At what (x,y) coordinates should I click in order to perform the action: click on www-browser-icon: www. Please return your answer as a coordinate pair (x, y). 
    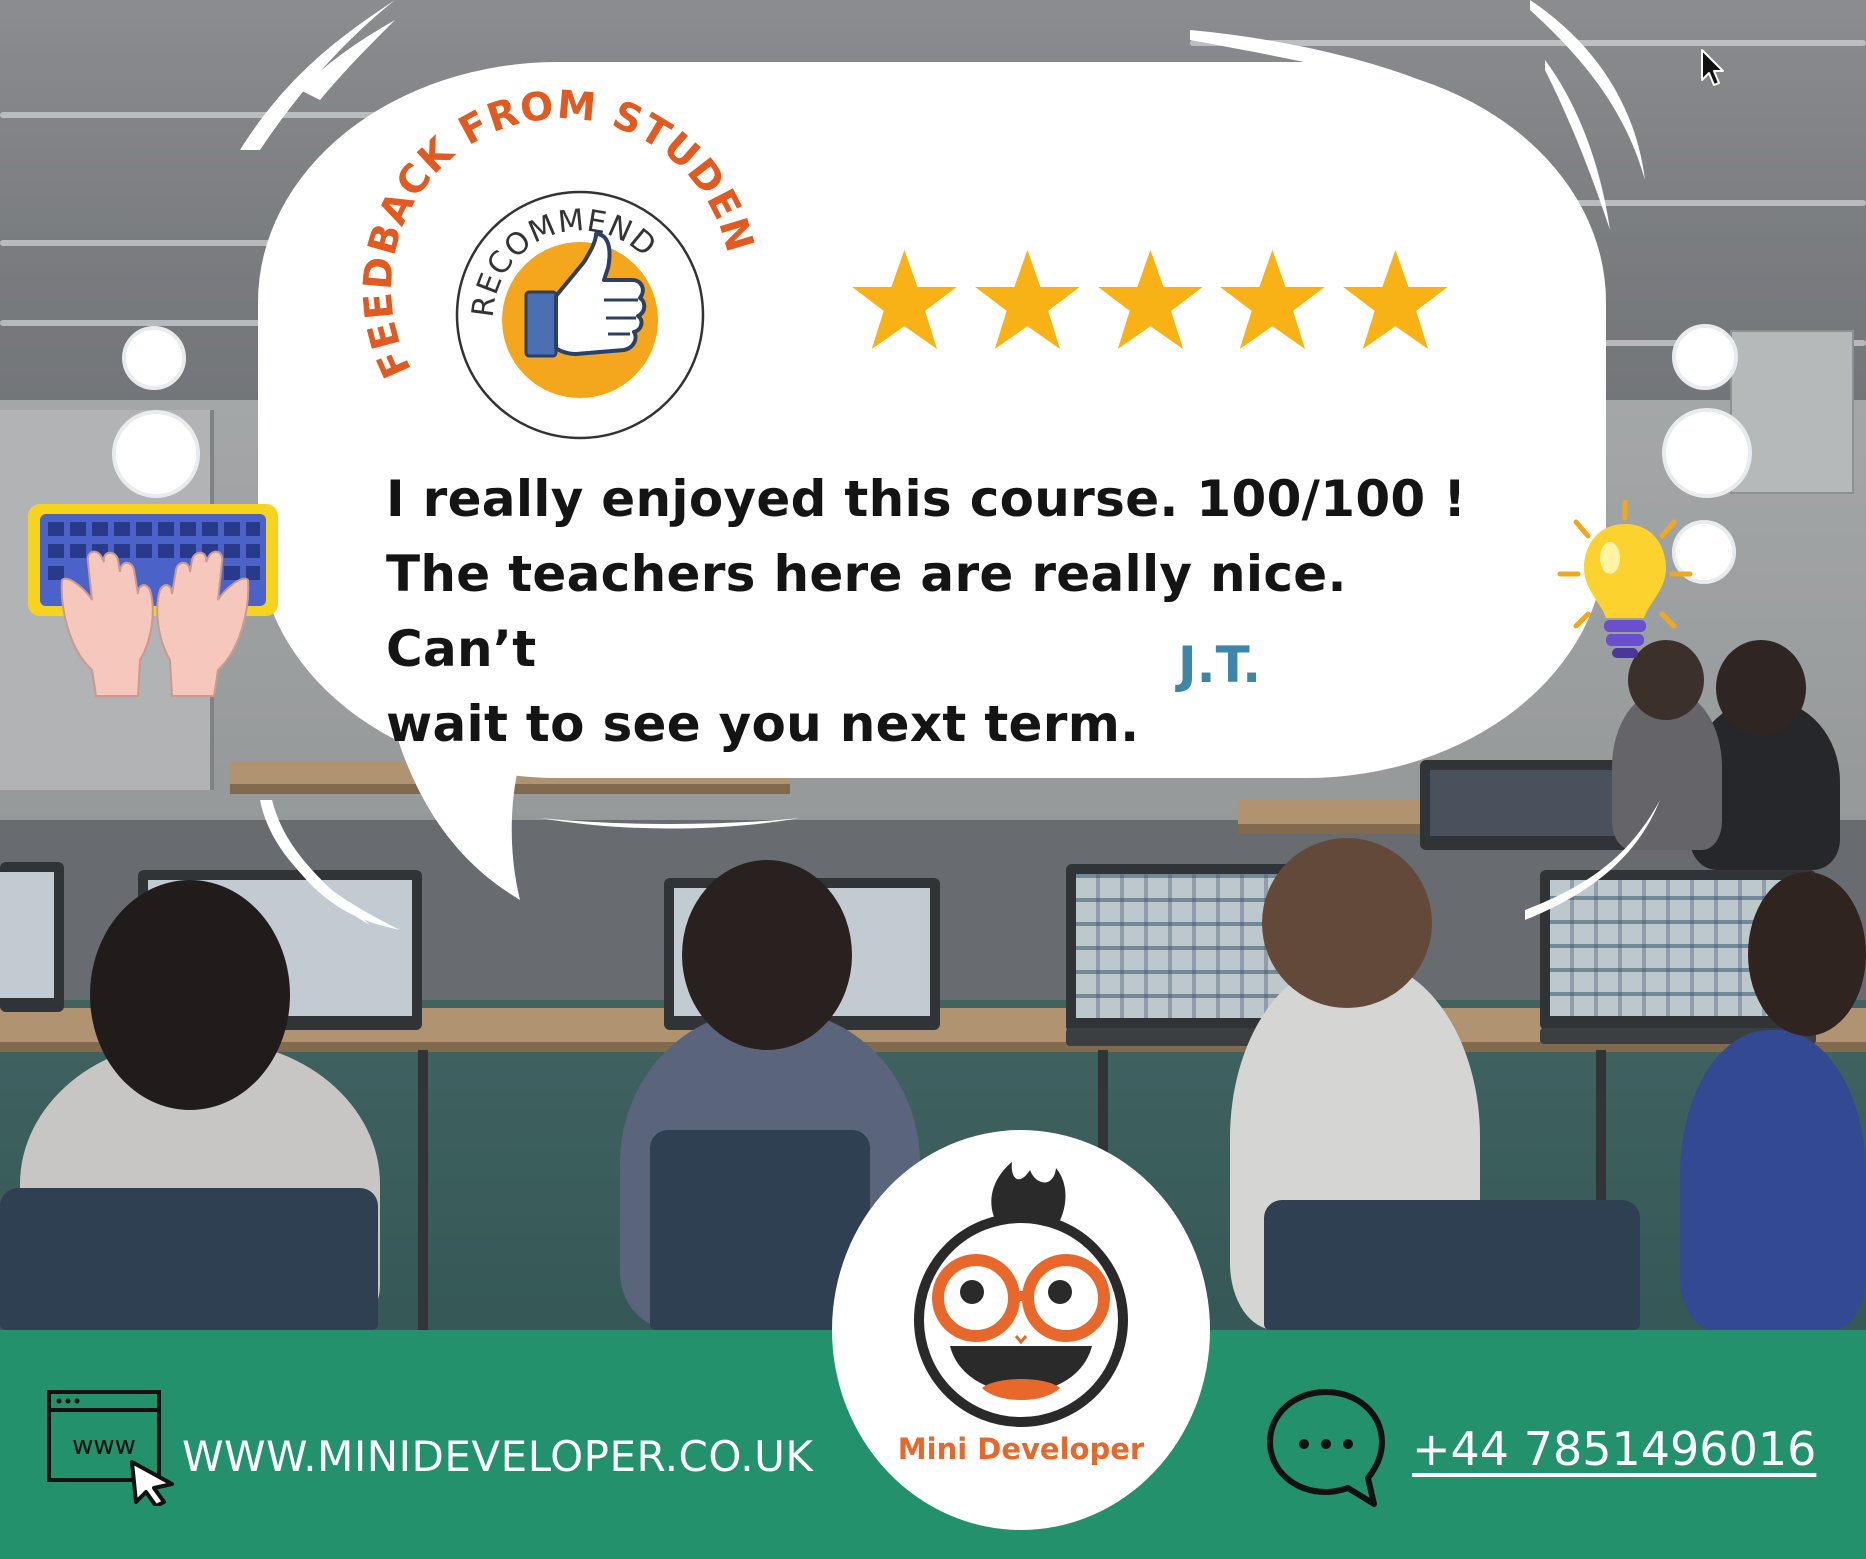
    Looking at the image, I should click on (110, 1448).